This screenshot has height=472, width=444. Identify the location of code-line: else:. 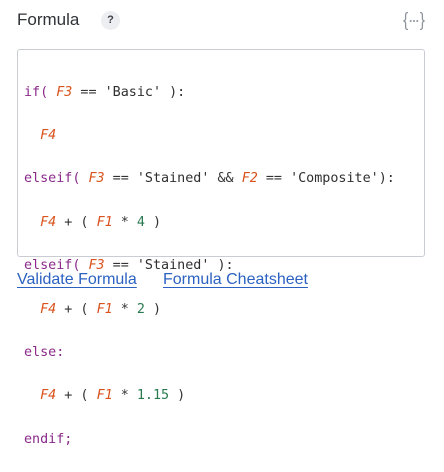
(224, 353).